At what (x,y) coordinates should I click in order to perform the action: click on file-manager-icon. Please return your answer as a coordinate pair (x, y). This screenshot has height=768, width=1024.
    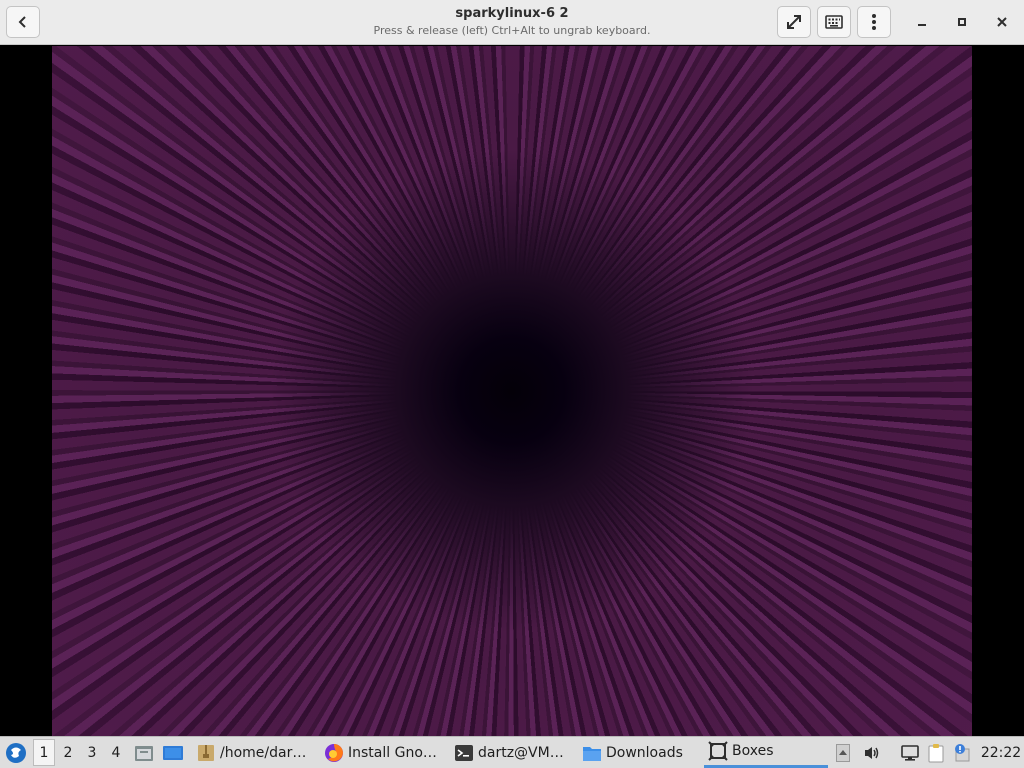
    Looking at the image, I should click on (144, 753).